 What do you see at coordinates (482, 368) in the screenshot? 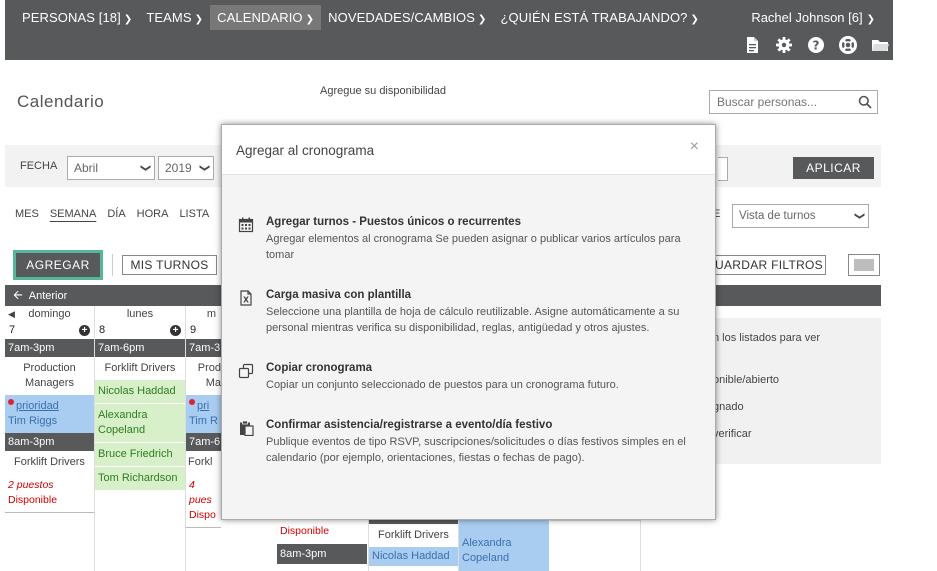
I see `option-title: Copiar cronograma` at bounding box center [482, 368].